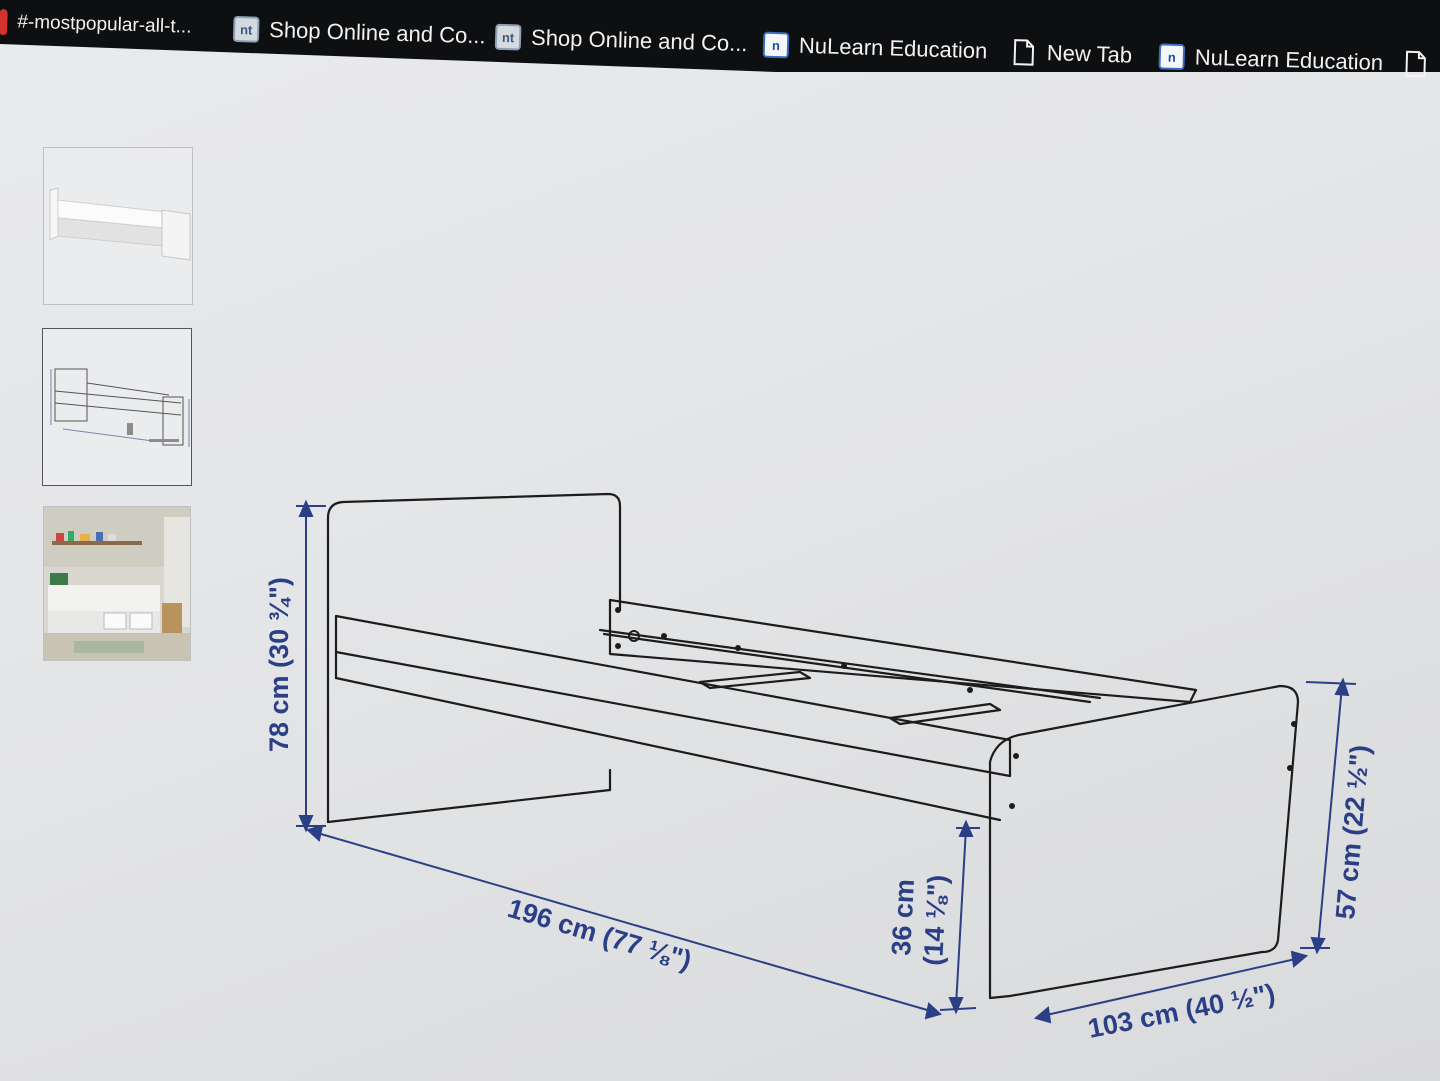 This screenshot has height=1081, width=1440. What do you see at coordinates (1181, 1011) in the screenshot?
I see `width-label: 103 cm (40 ½")` at bounding box center [1181, 1011].